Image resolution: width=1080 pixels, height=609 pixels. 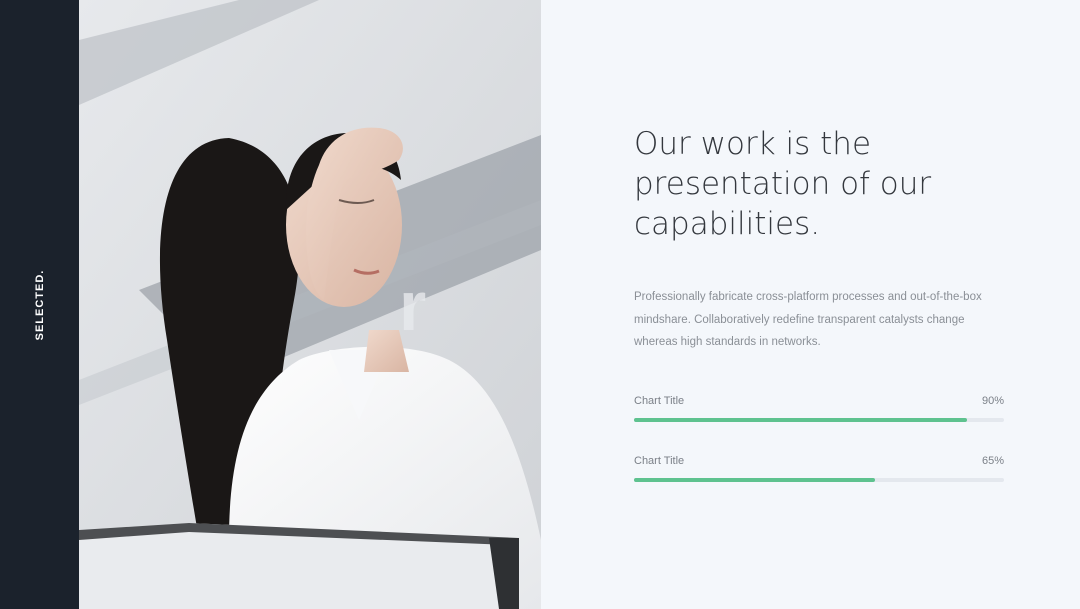 I want to click on skill-bar-percent: 65%, so click(x=992, y=461).